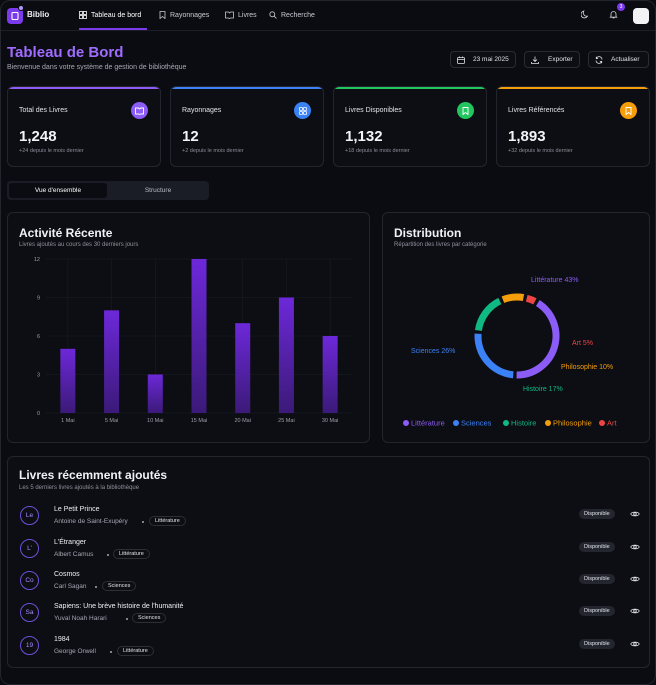 The image size is (656, 685). I want to click on notification-badge: 3, so click(621, 7).